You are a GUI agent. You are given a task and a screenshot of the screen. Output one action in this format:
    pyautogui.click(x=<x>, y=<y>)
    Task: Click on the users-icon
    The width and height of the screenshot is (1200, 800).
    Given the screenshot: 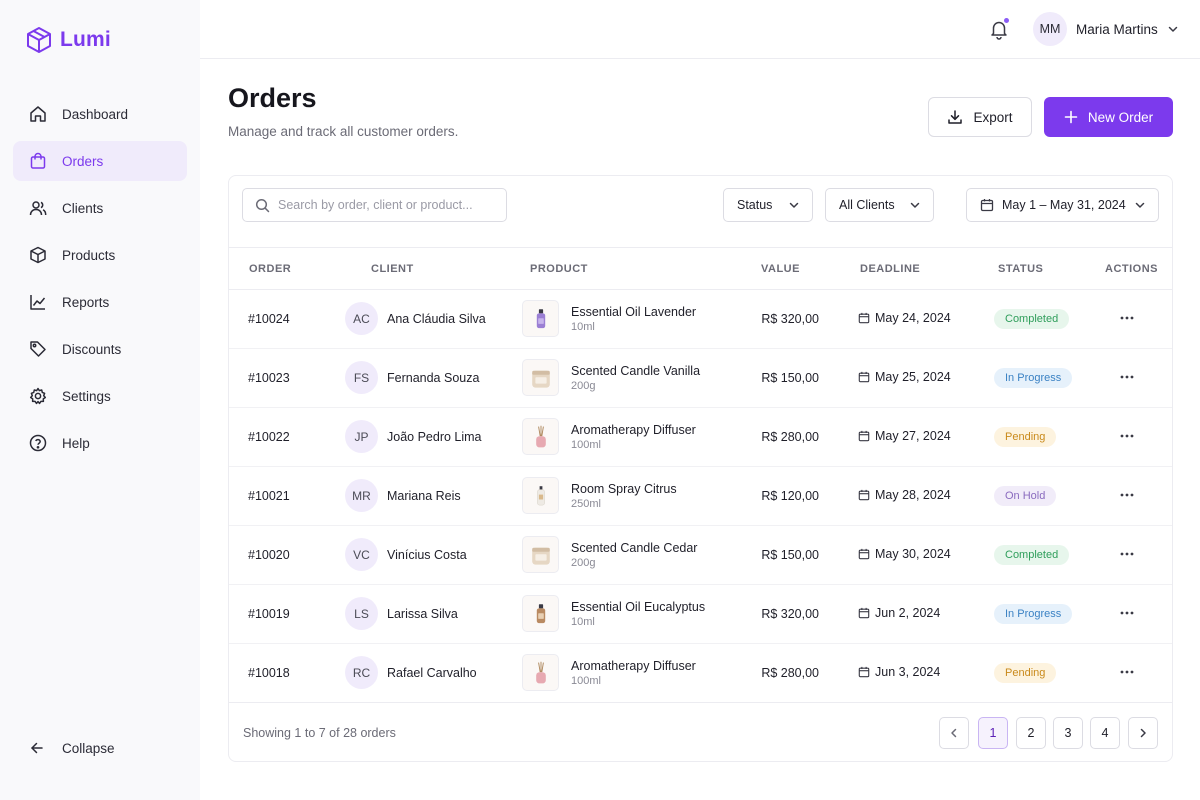 What is the action you would take?
    pyautogui.click(x=38, y=208)
    